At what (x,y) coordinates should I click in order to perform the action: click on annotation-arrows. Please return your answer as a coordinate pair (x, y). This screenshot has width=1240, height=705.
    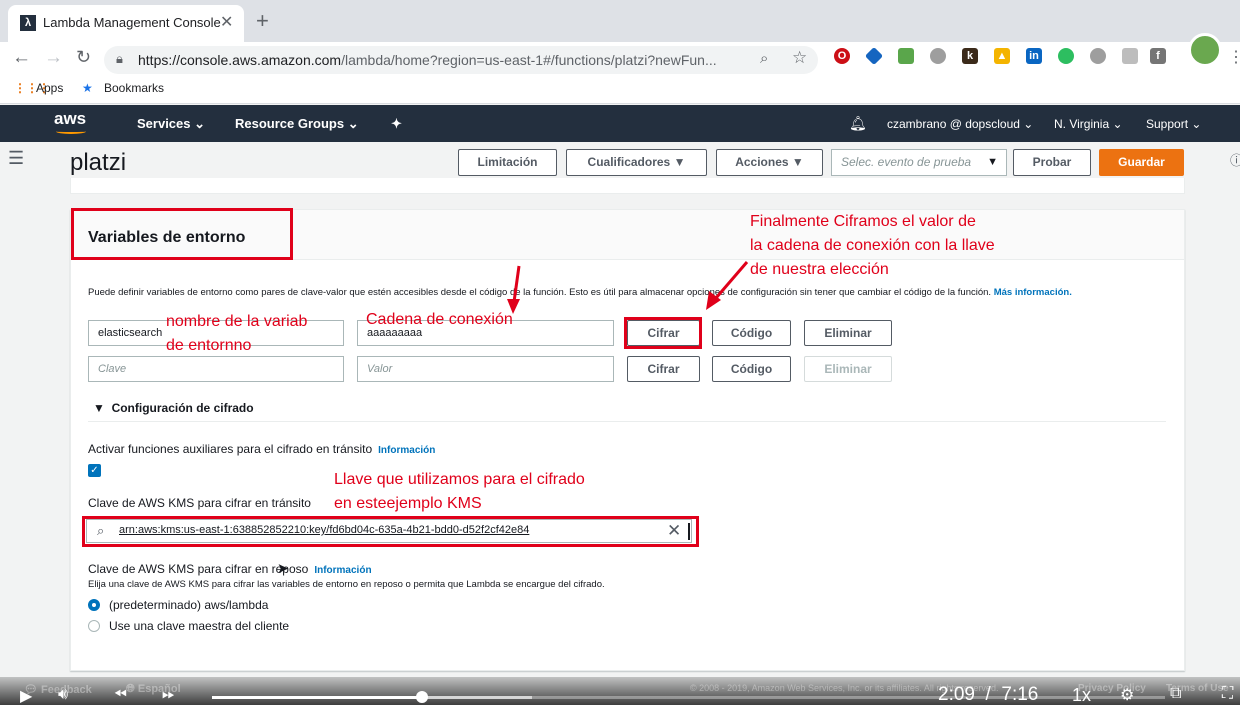
    Looking at the image, I should click on (628, 287).